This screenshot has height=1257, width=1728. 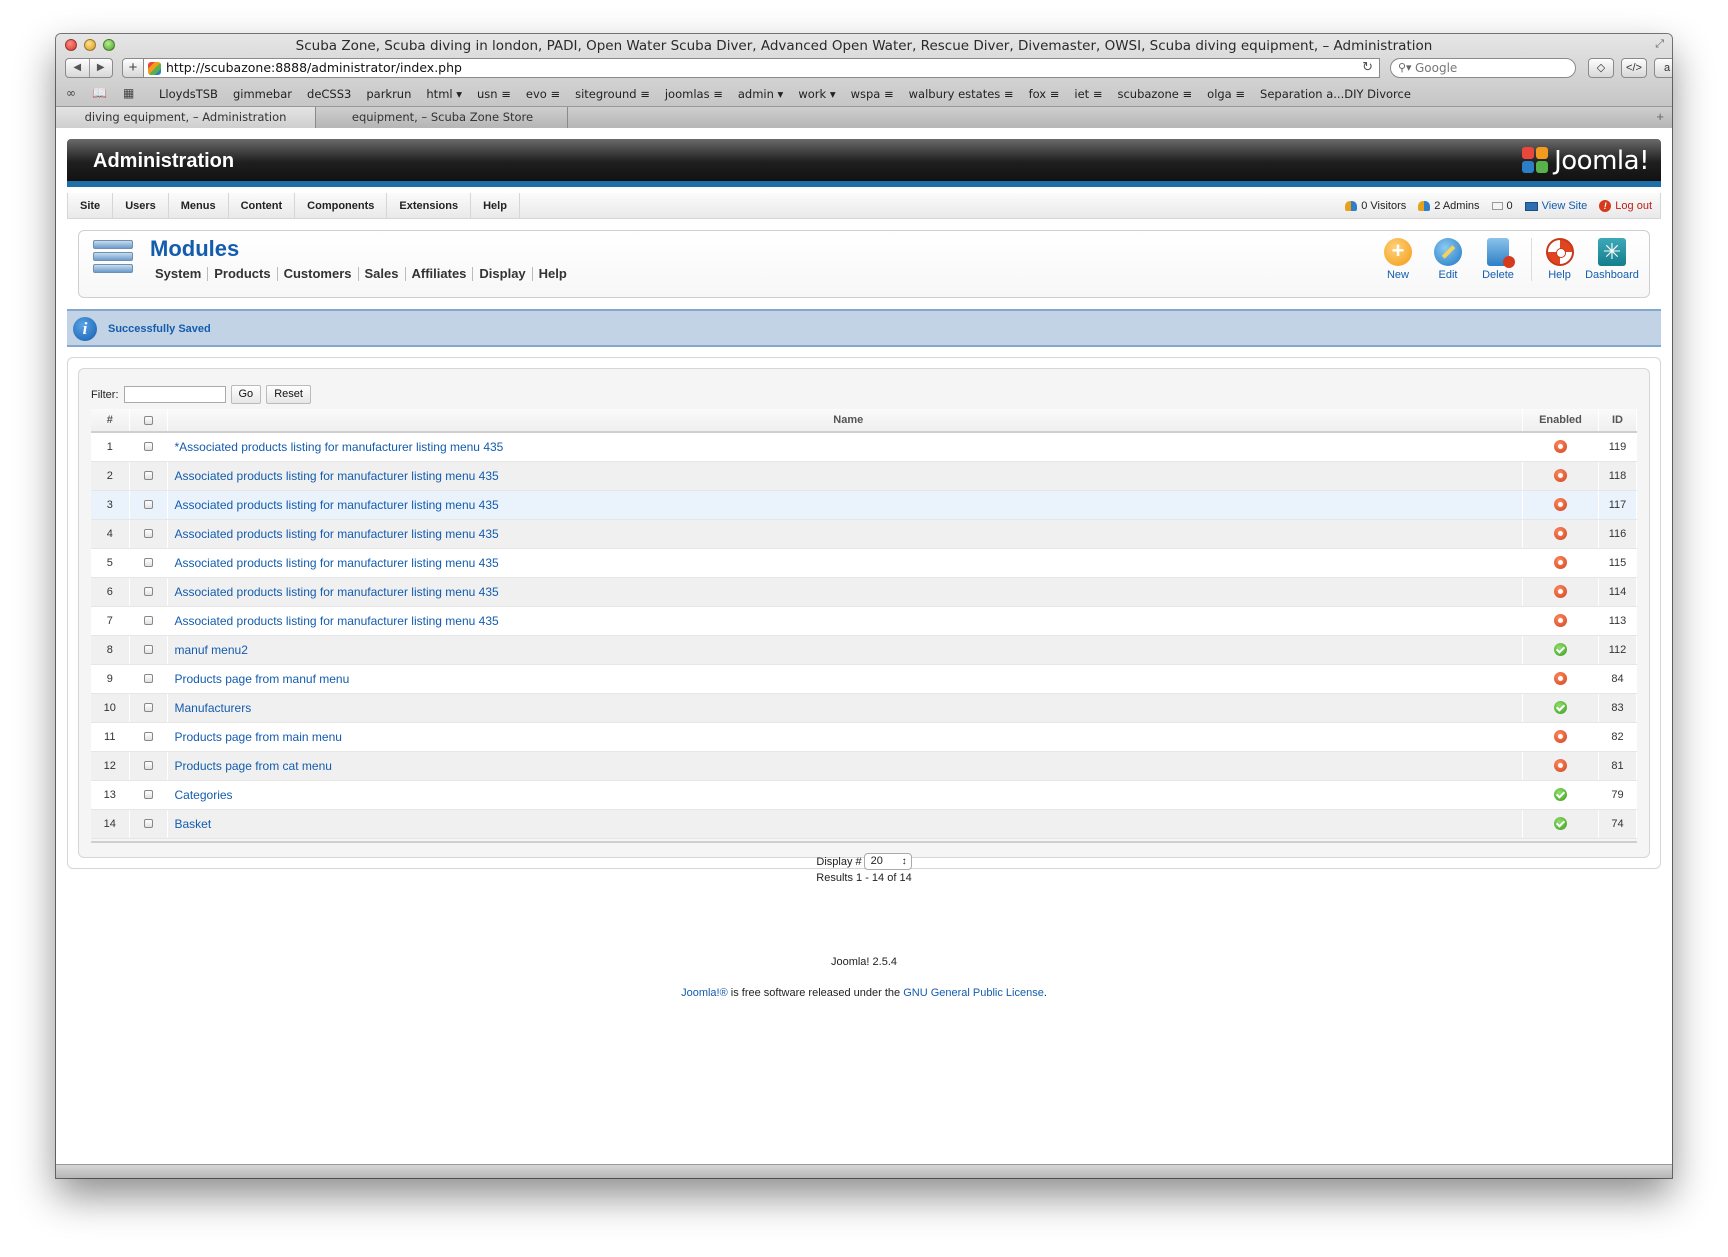 What do you see at coordinates (188, 94) in the screenshot?
I see `bookmark-item: LloydsTSB` at bounding box center [188, 94].